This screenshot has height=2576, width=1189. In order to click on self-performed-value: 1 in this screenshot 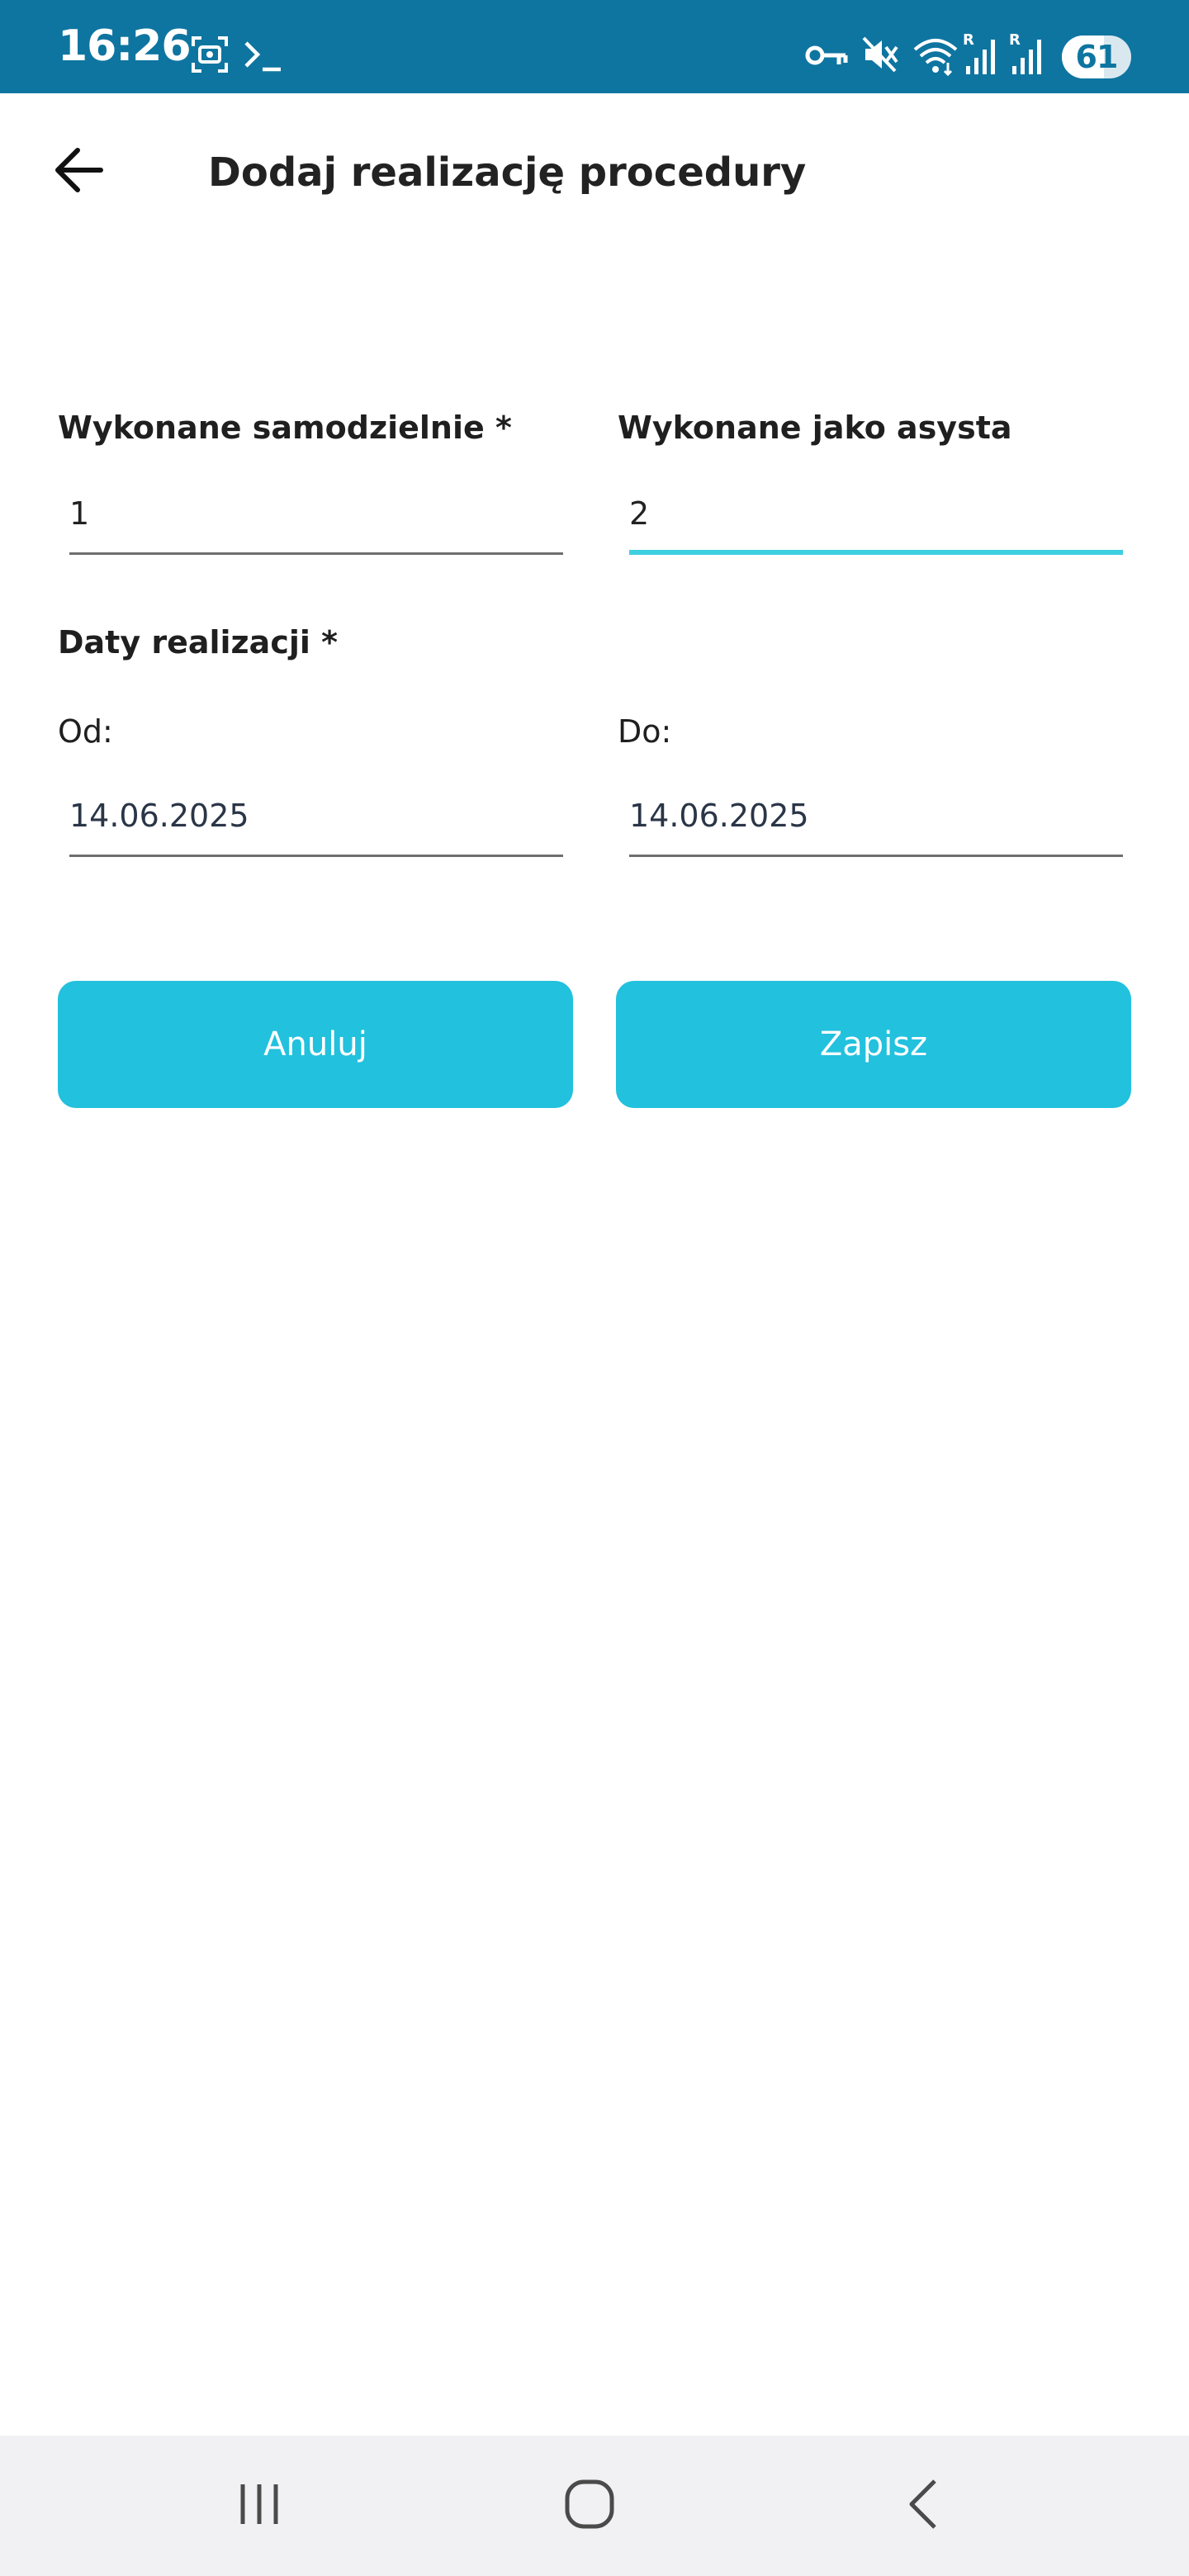, I will do `click(79, 513)`.